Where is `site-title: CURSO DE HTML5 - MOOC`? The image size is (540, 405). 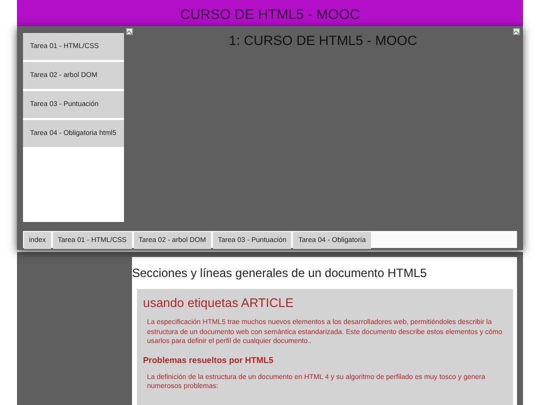 site-title: CURSO DE HTML5 - MOOC is located at coordinates (270, 14).